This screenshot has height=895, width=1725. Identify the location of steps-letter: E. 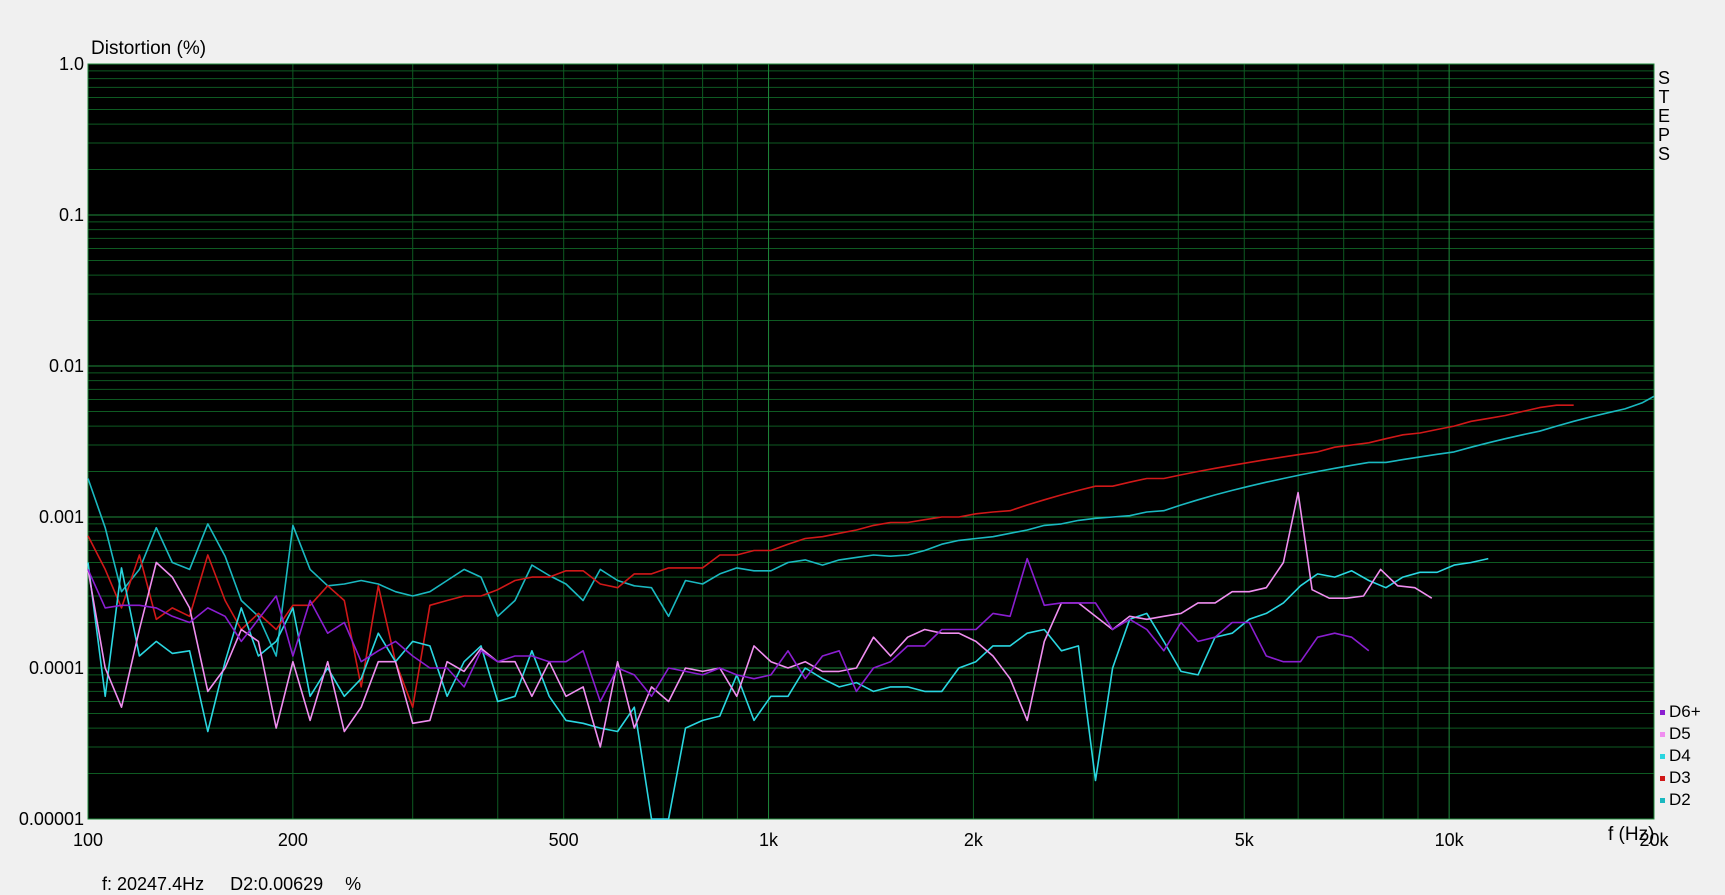
(1664, 116).